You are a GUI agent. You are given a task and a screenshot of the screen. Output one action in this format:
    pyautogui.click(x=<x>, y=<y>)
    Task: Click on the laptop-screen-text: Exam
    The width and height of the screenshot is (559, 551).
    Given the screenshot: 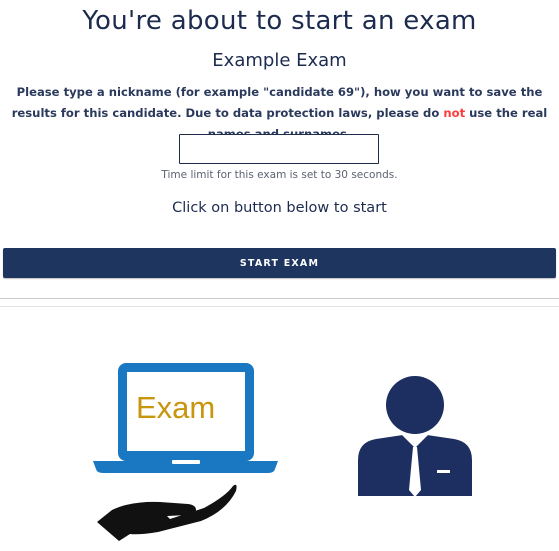 What is the action you would take?
    pyautogui.click(x=175, y=407)
    